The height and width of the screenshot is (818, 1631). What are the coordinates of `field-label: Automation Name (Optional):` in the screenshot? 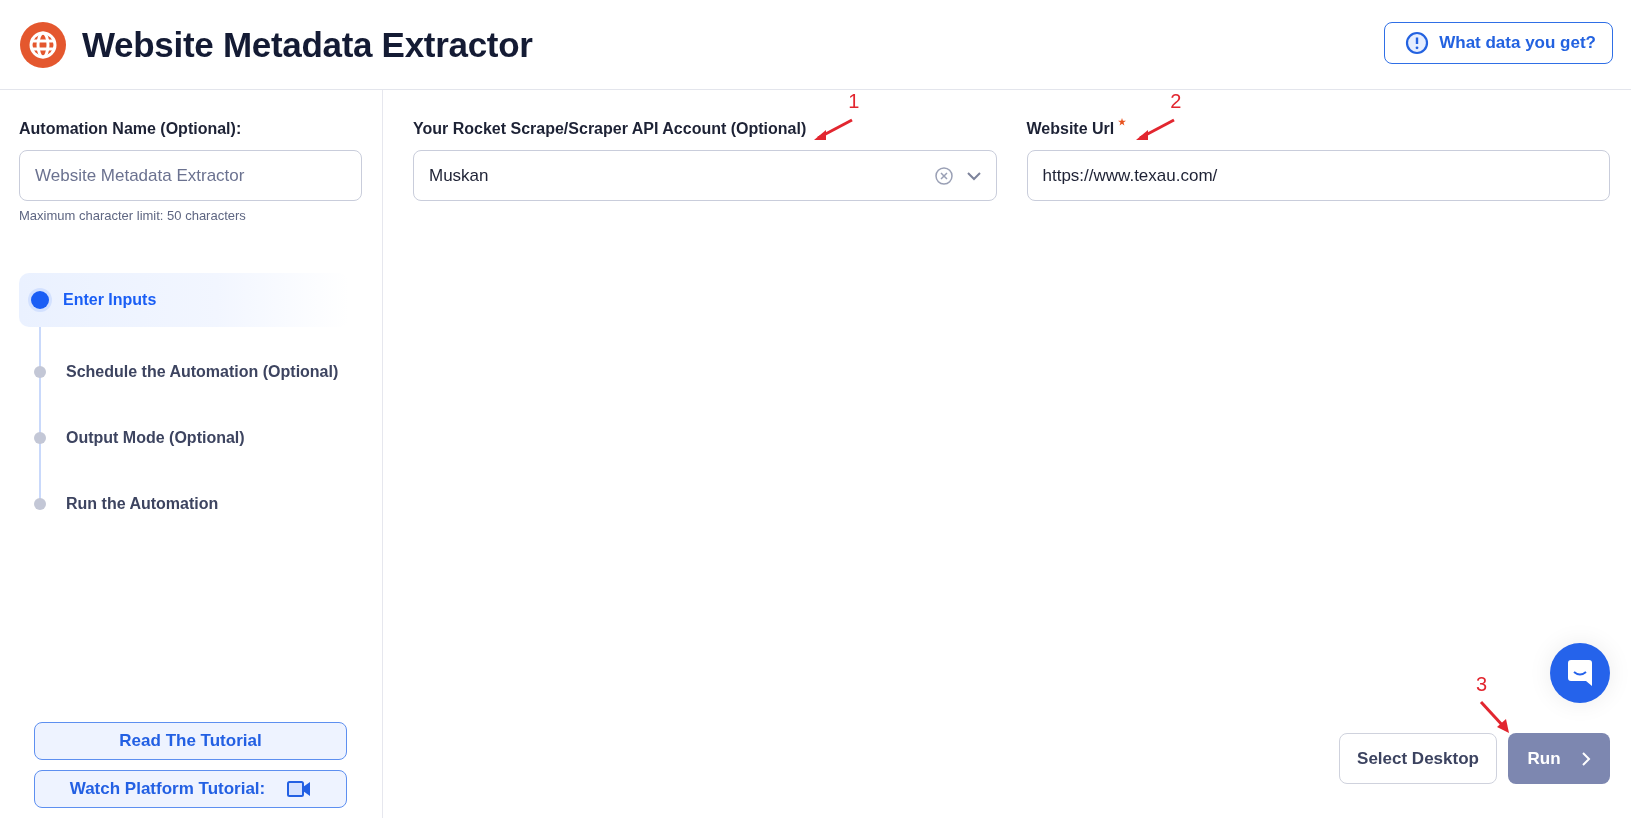 It's located at (131, 129).